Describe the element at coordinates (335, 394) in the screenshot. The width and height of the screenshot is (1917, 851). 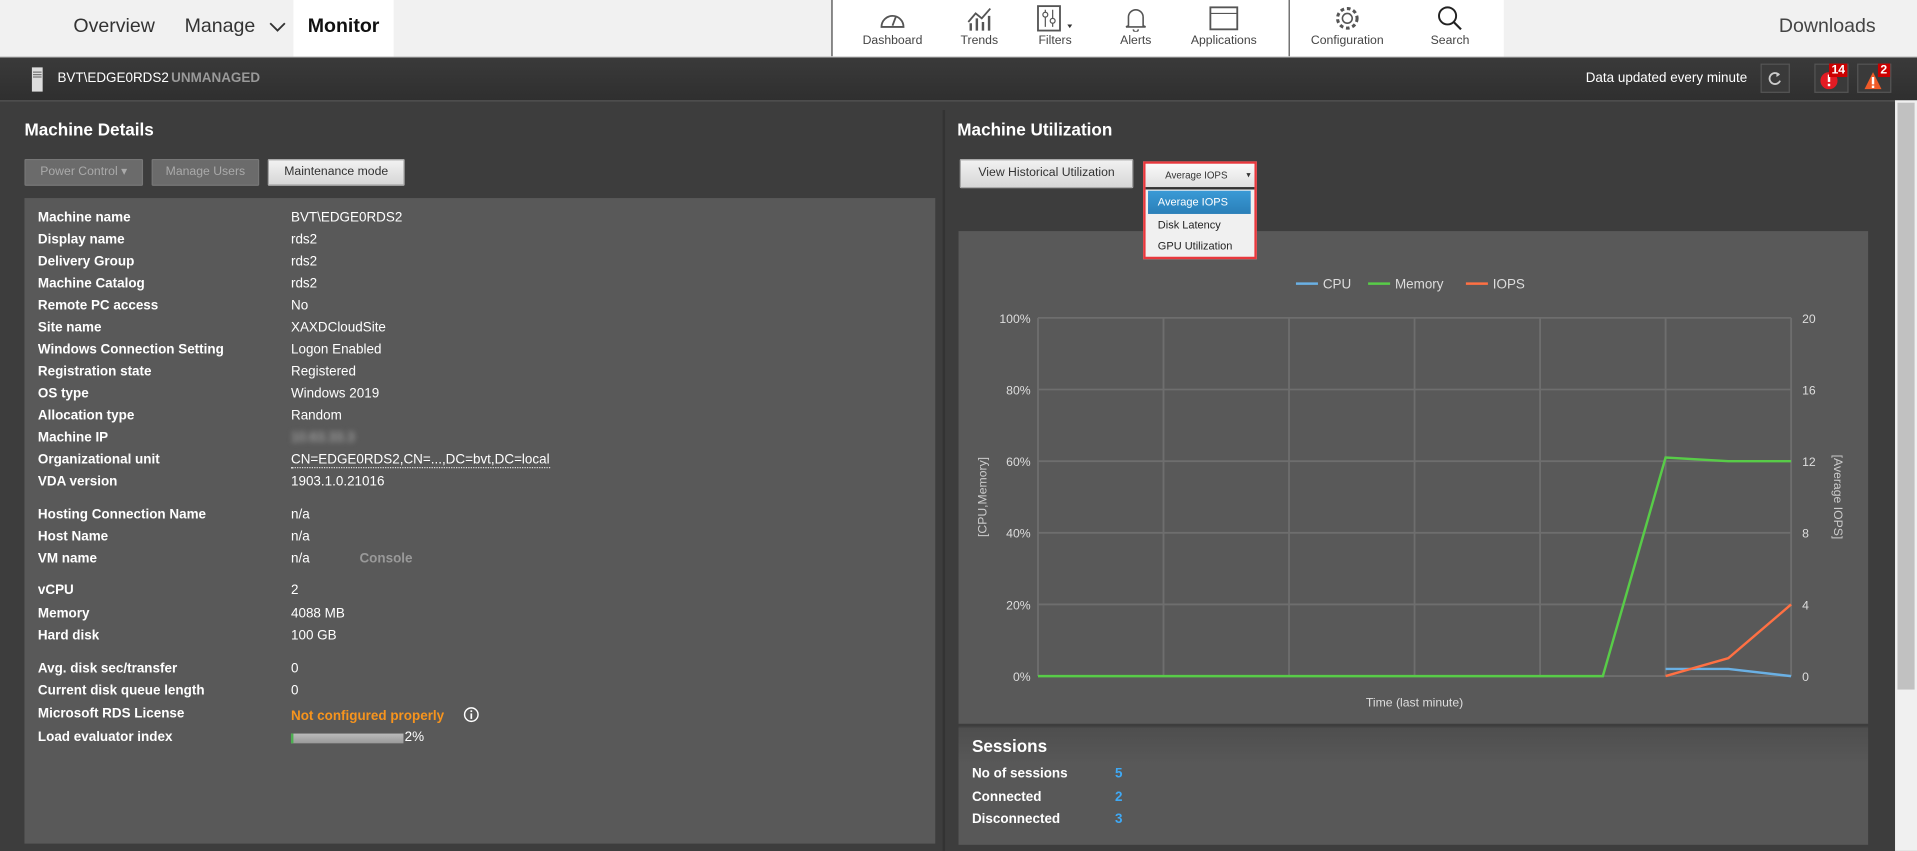
I see `detail-value: Windows 2019` at that location.